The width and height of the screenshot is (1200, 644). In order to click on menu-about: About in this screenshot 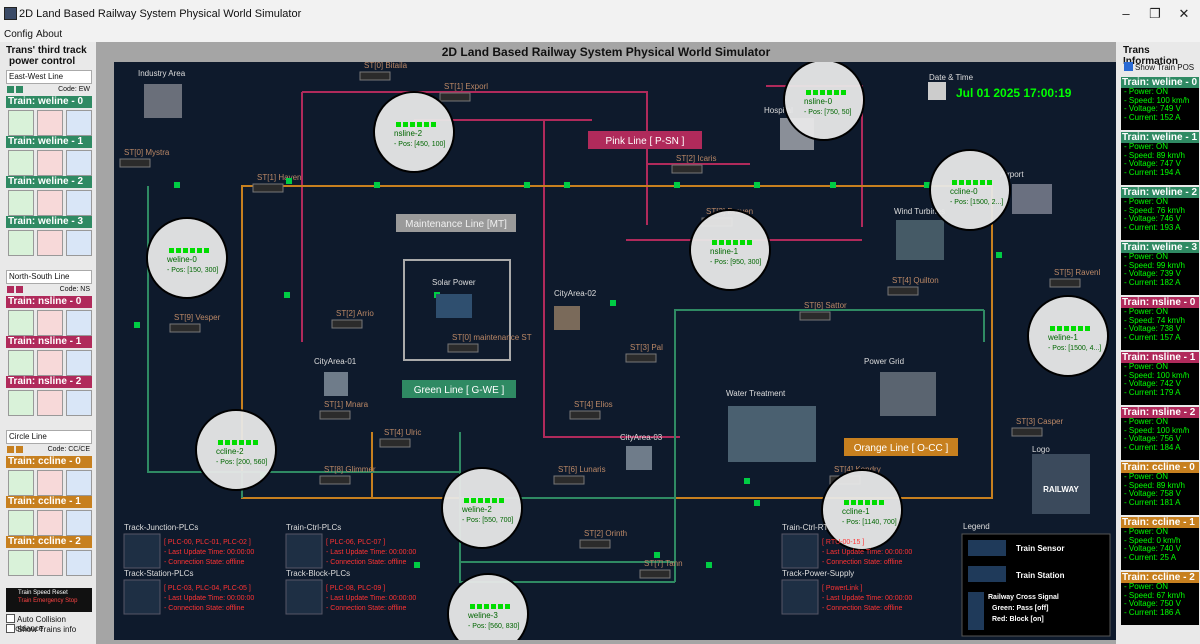, I will do `click(49, 34)`.